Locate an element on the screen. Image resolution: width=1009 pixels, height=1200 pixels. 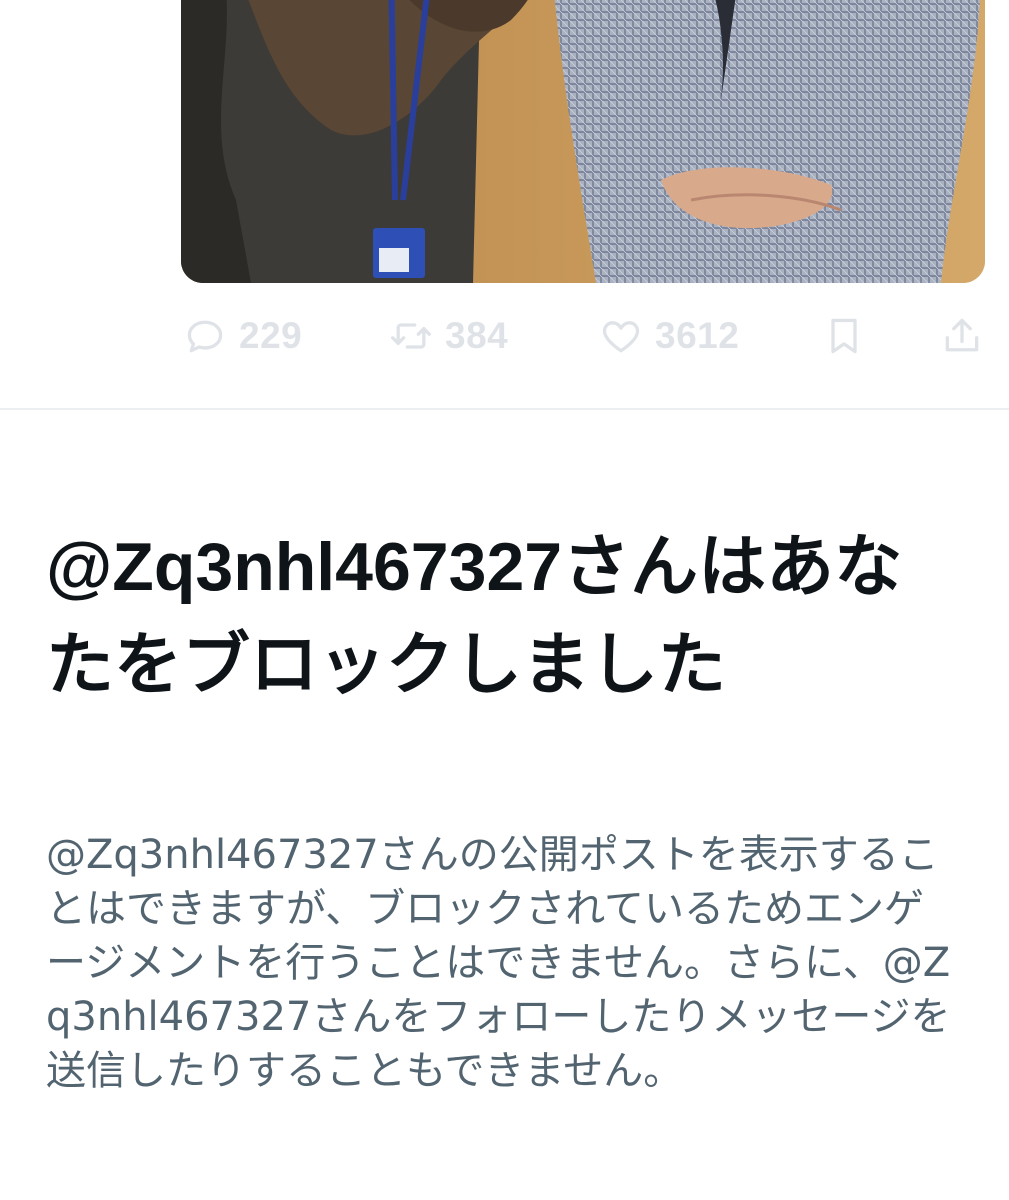
like-button: 3612 is located at coordinates (669, 336).